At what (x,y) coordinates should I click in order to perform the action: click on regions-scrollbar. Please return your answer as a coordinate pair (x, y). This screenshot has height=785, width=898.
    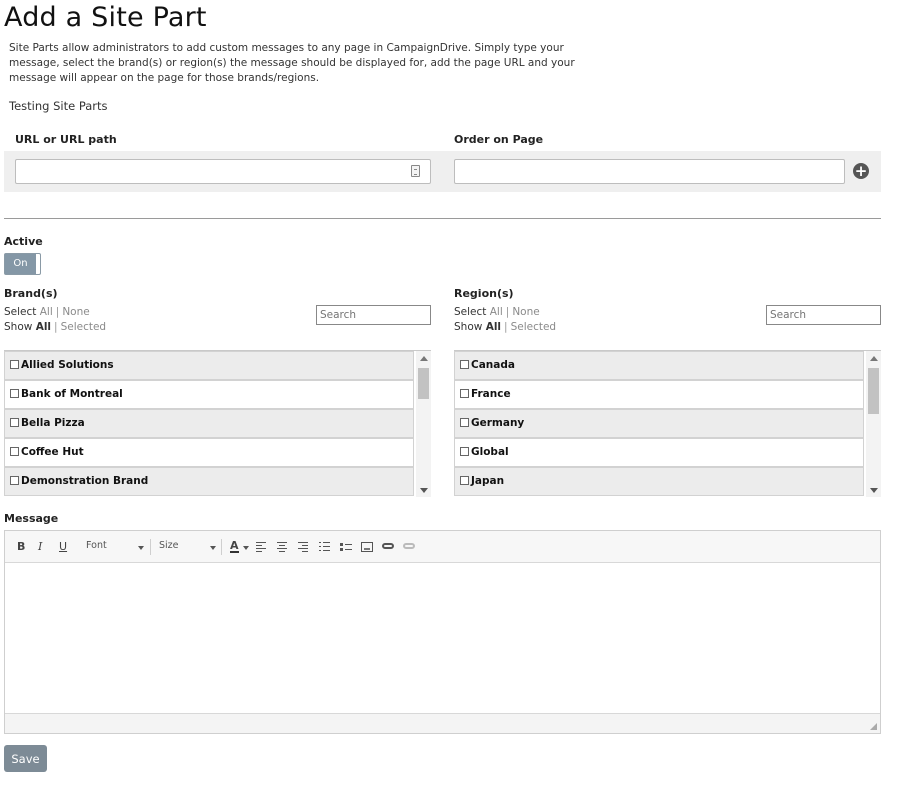
    Looking at the image, I should click on (873, 424).